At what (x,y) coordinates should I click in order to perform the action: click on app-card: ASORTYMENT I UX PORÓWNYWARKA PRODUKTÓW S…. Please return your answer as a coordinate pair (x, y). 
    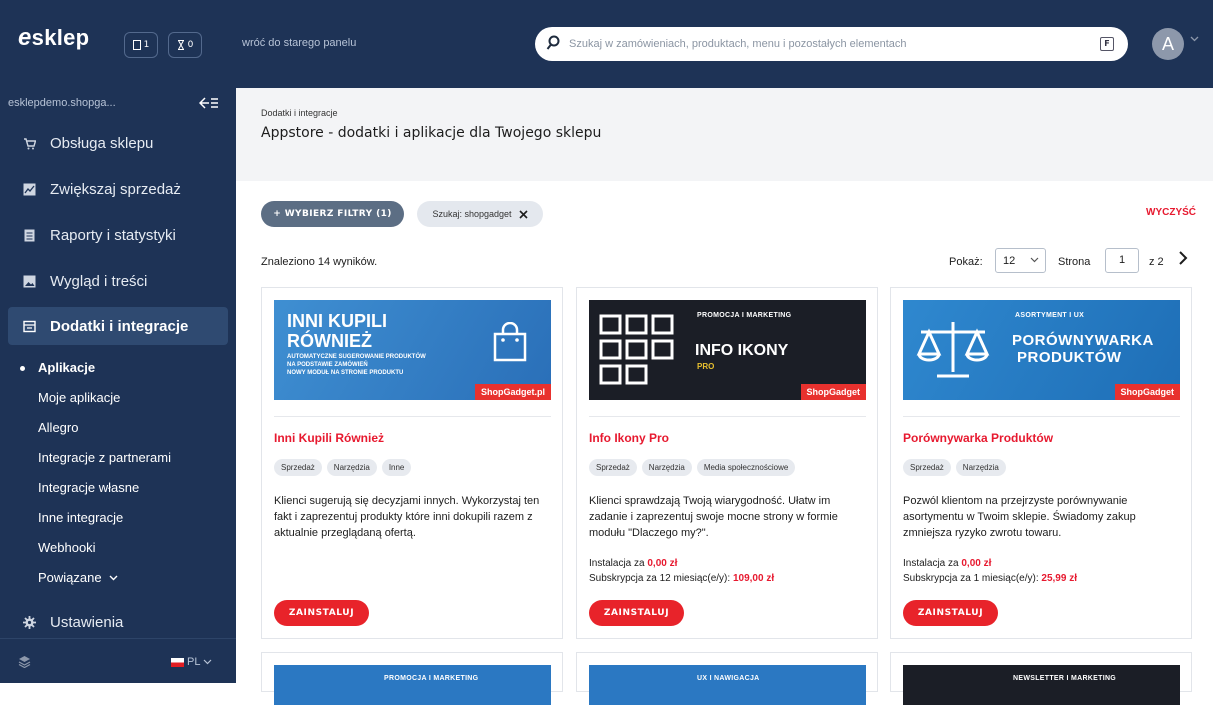
    Looking at the image, I should click on (1041, 463).